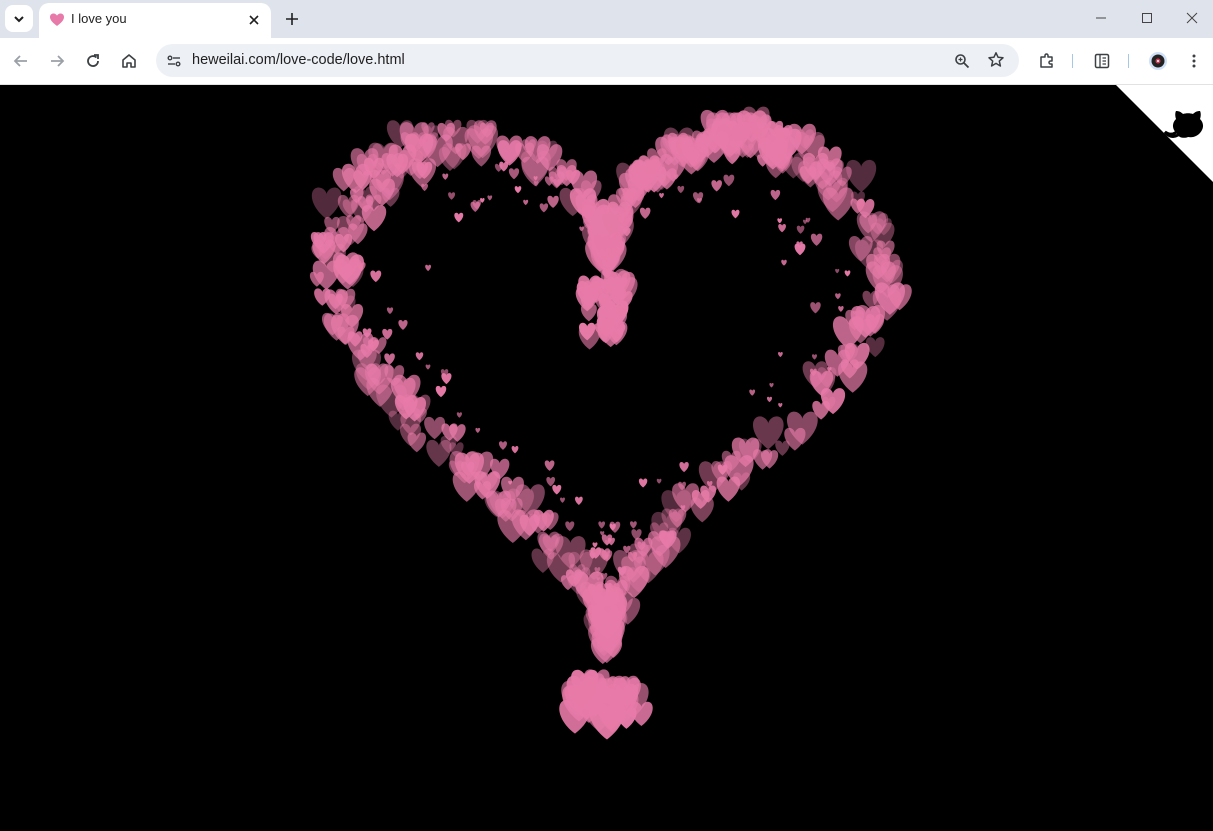 The height and width of the screenshot is (831, 1213). I want to click on extensions-button, so click(1047, 61).